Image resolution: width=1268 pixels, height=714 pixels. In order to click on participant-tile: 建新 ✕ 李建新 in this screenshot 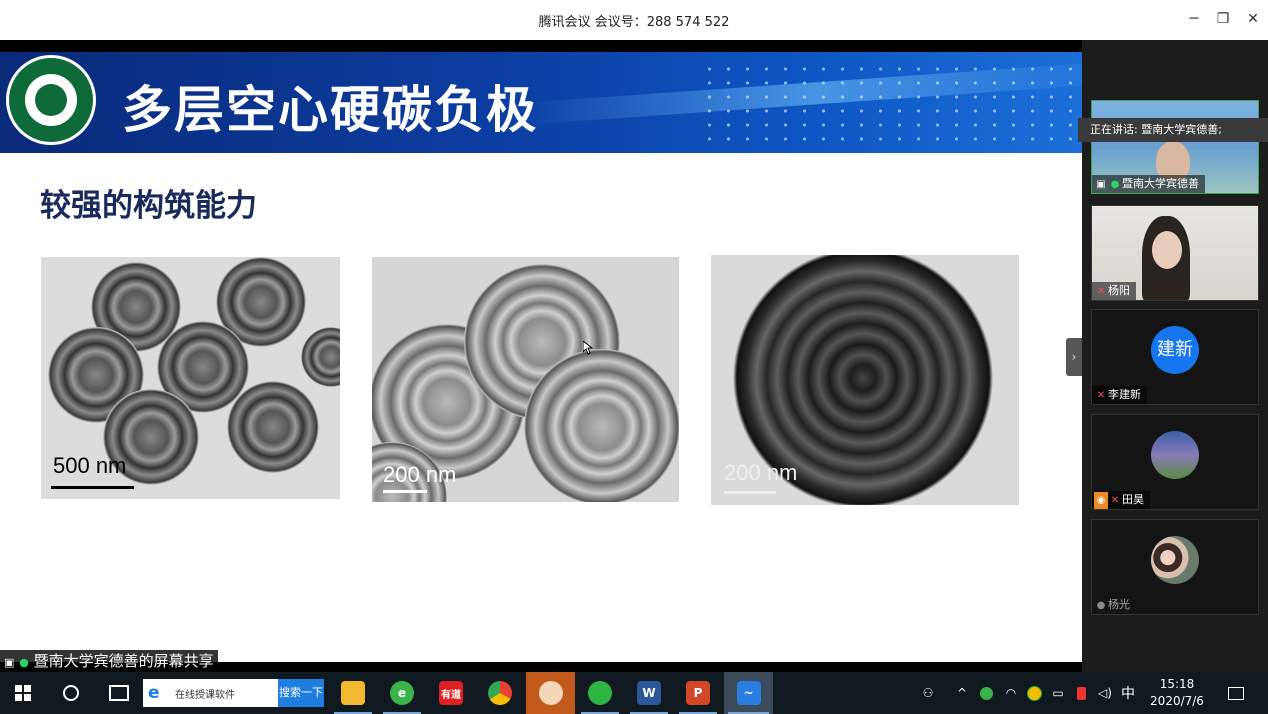, I will do `click(1175, 357)`.